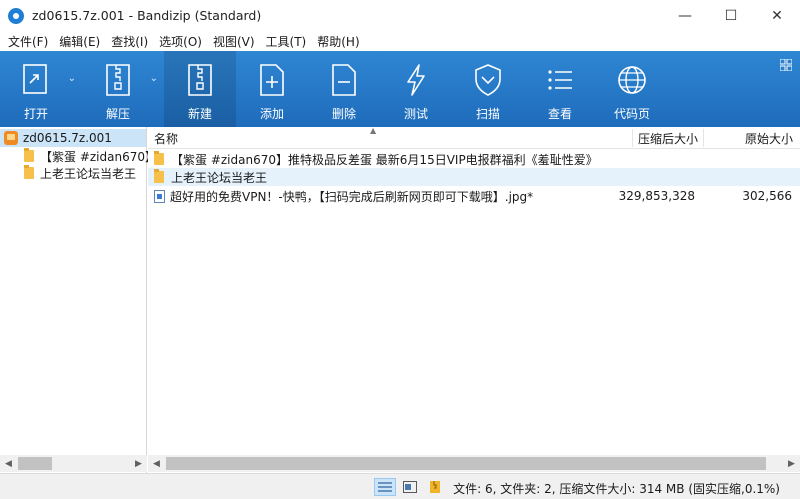 This screenshot has width=800, height=499. I want to click on delete-button: 删除, so click(344, 89).